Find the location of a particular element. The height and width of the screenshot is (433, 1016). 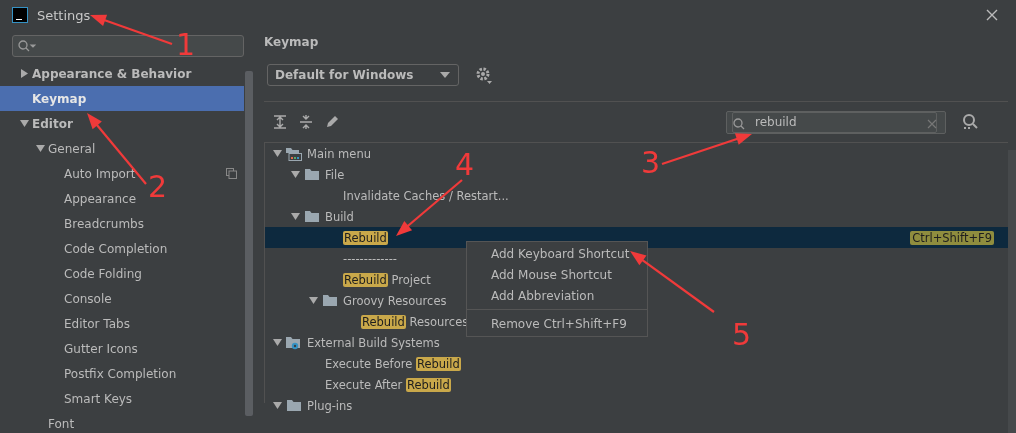

settings-tree-item: General is located at coordinates (72, 148).